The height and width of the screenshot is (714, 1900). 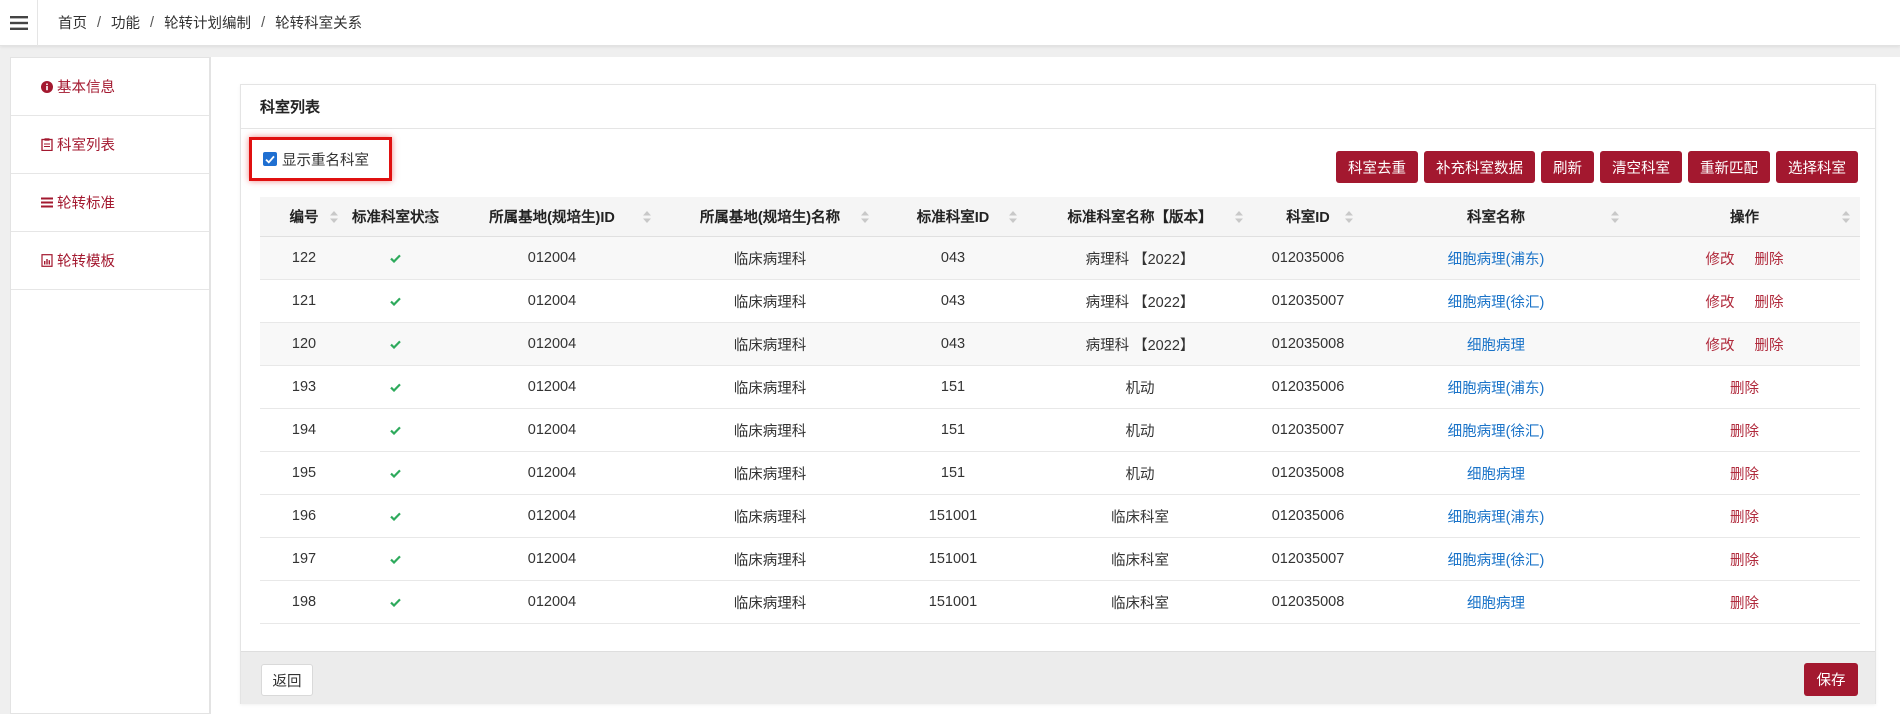 What do you see at coordinates (19, 23) in the screenshot?
I see `hamburger-menu-icon` at bounding box center [19, 23].